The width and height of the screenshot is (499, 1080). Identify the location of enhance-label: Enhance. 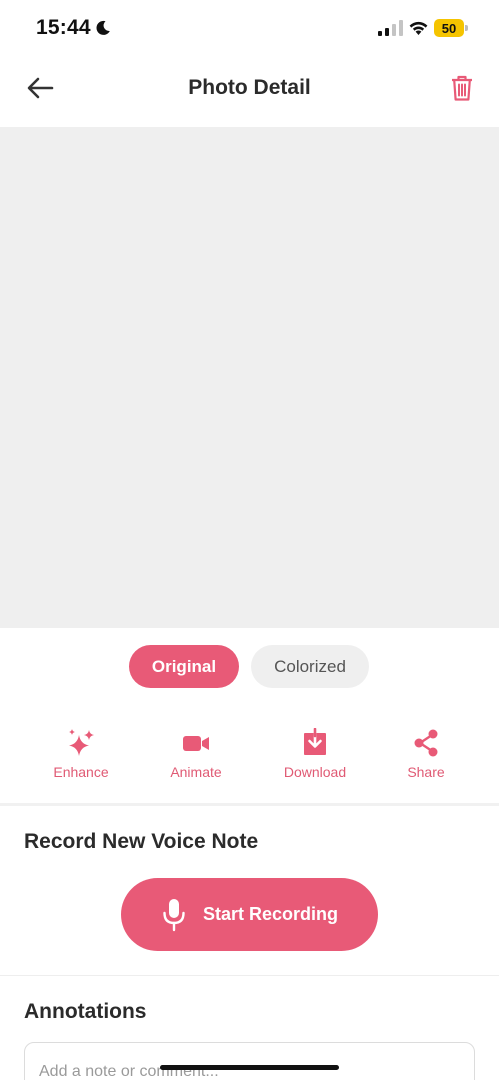
(81, 772).